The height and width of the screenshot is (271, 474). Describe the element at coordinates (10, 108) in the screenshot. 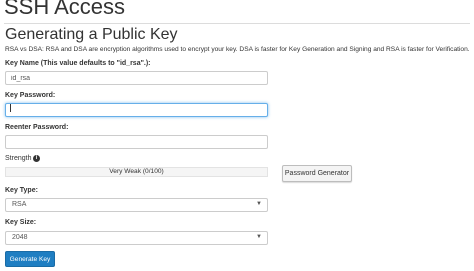

I see `text-caret` at that location.